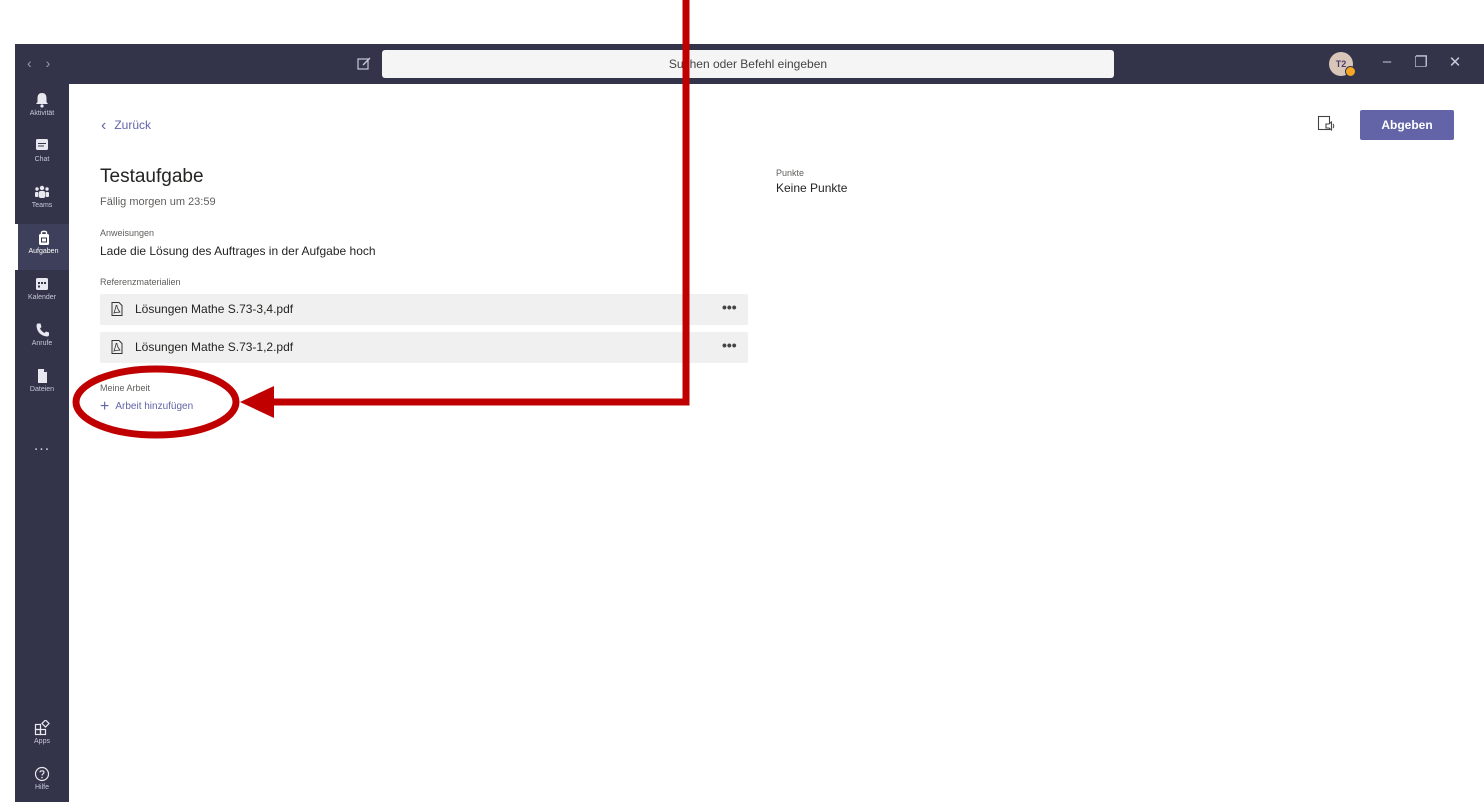 The image size is (1484, 806). I want to click on reference-materials-label: Referenzmaterialien, so click(140, 282).